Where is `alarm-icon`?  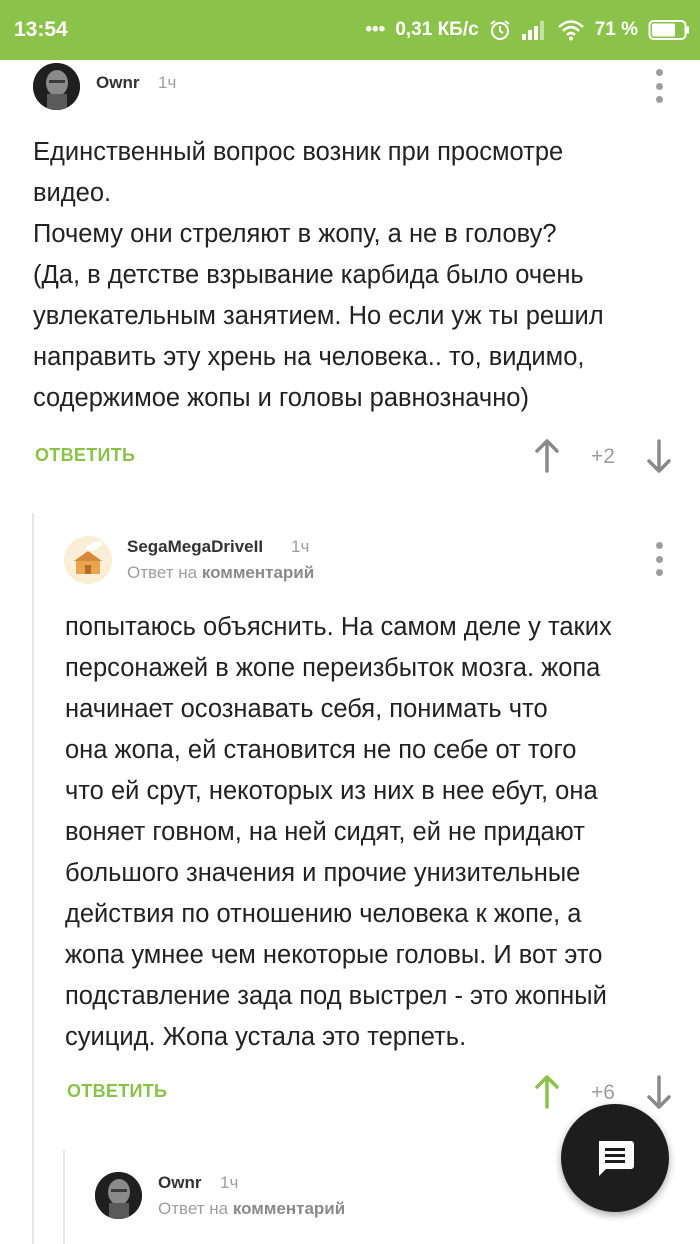
alarm-icon is located at coordinates (500, 30).